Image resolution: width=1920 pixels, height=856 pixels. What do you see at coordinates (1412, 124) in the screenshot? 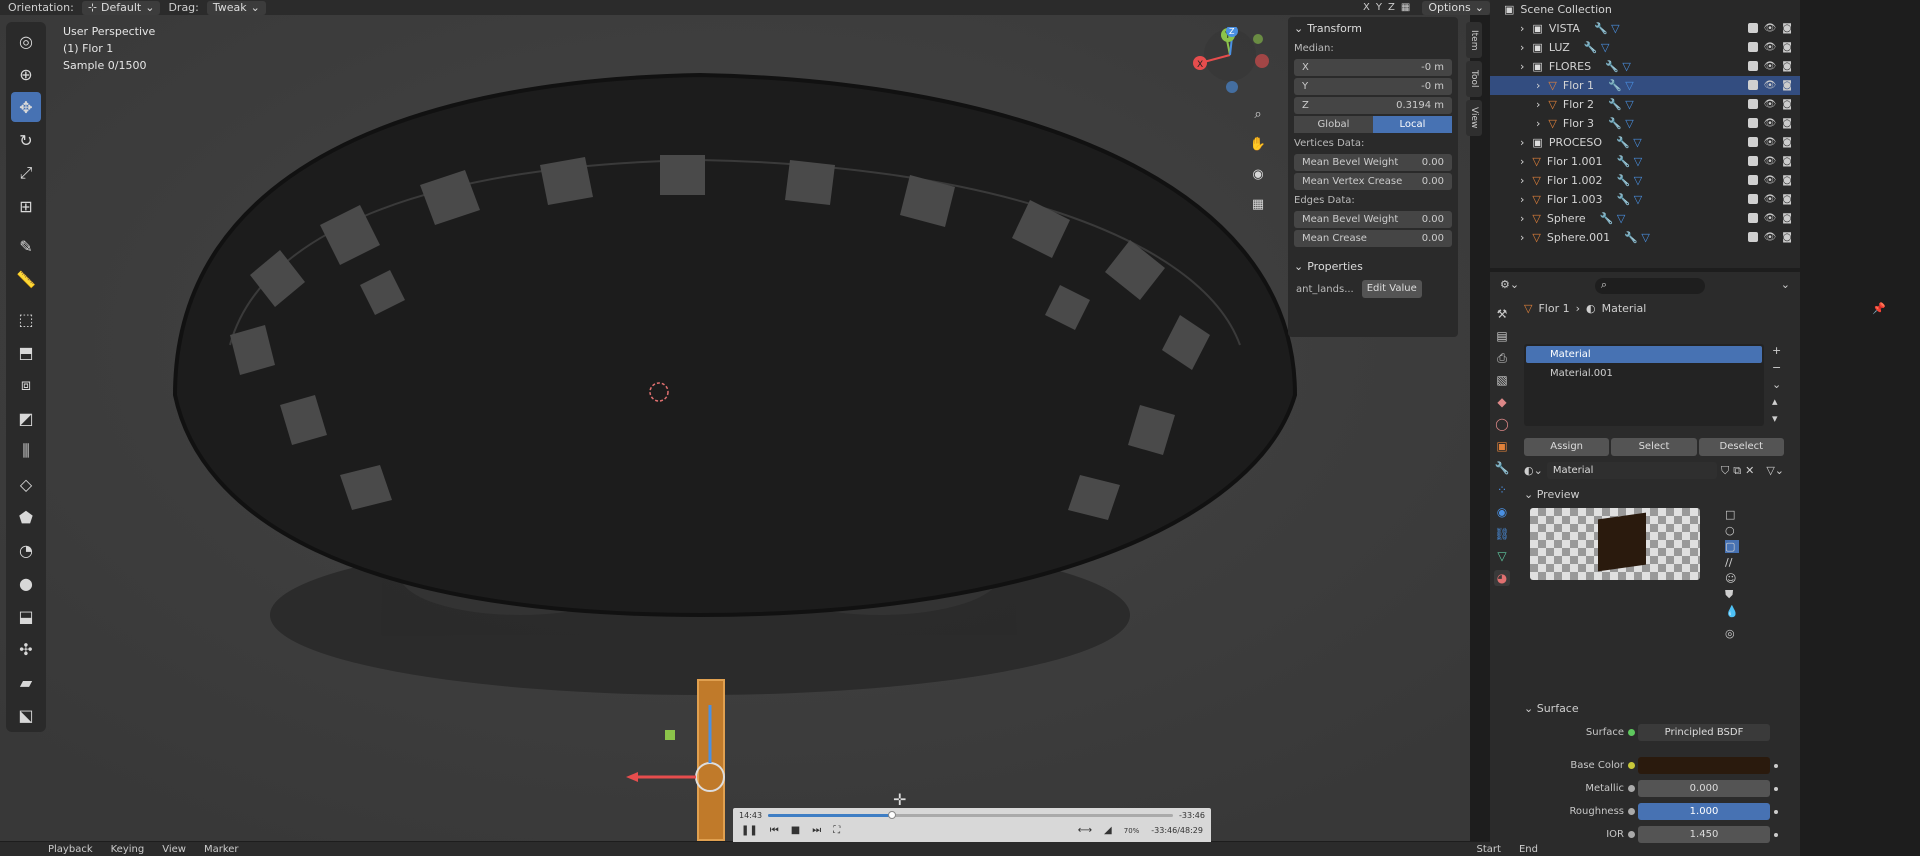
I see `local-button: Local` at bounding box center [1412, 124].